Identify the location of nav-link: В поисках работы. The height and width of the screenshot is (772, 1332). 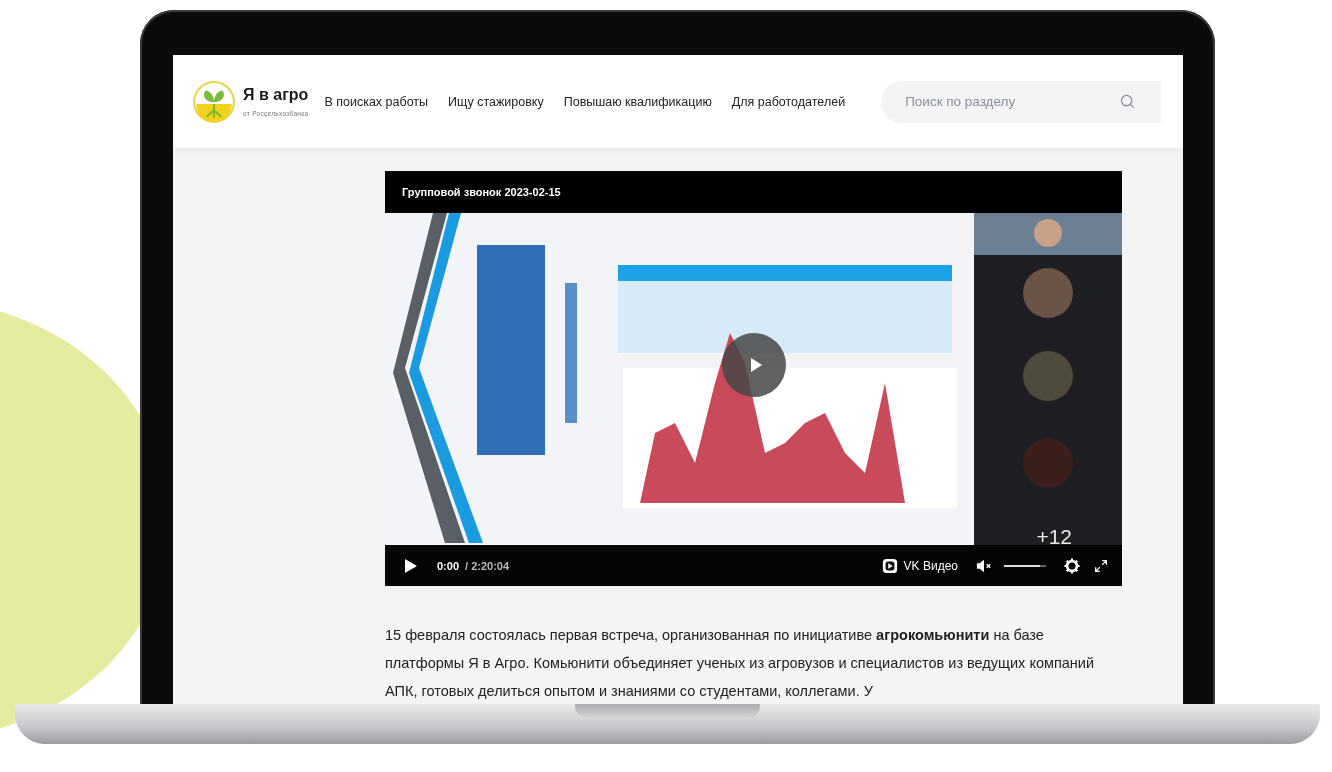
(376, 101).